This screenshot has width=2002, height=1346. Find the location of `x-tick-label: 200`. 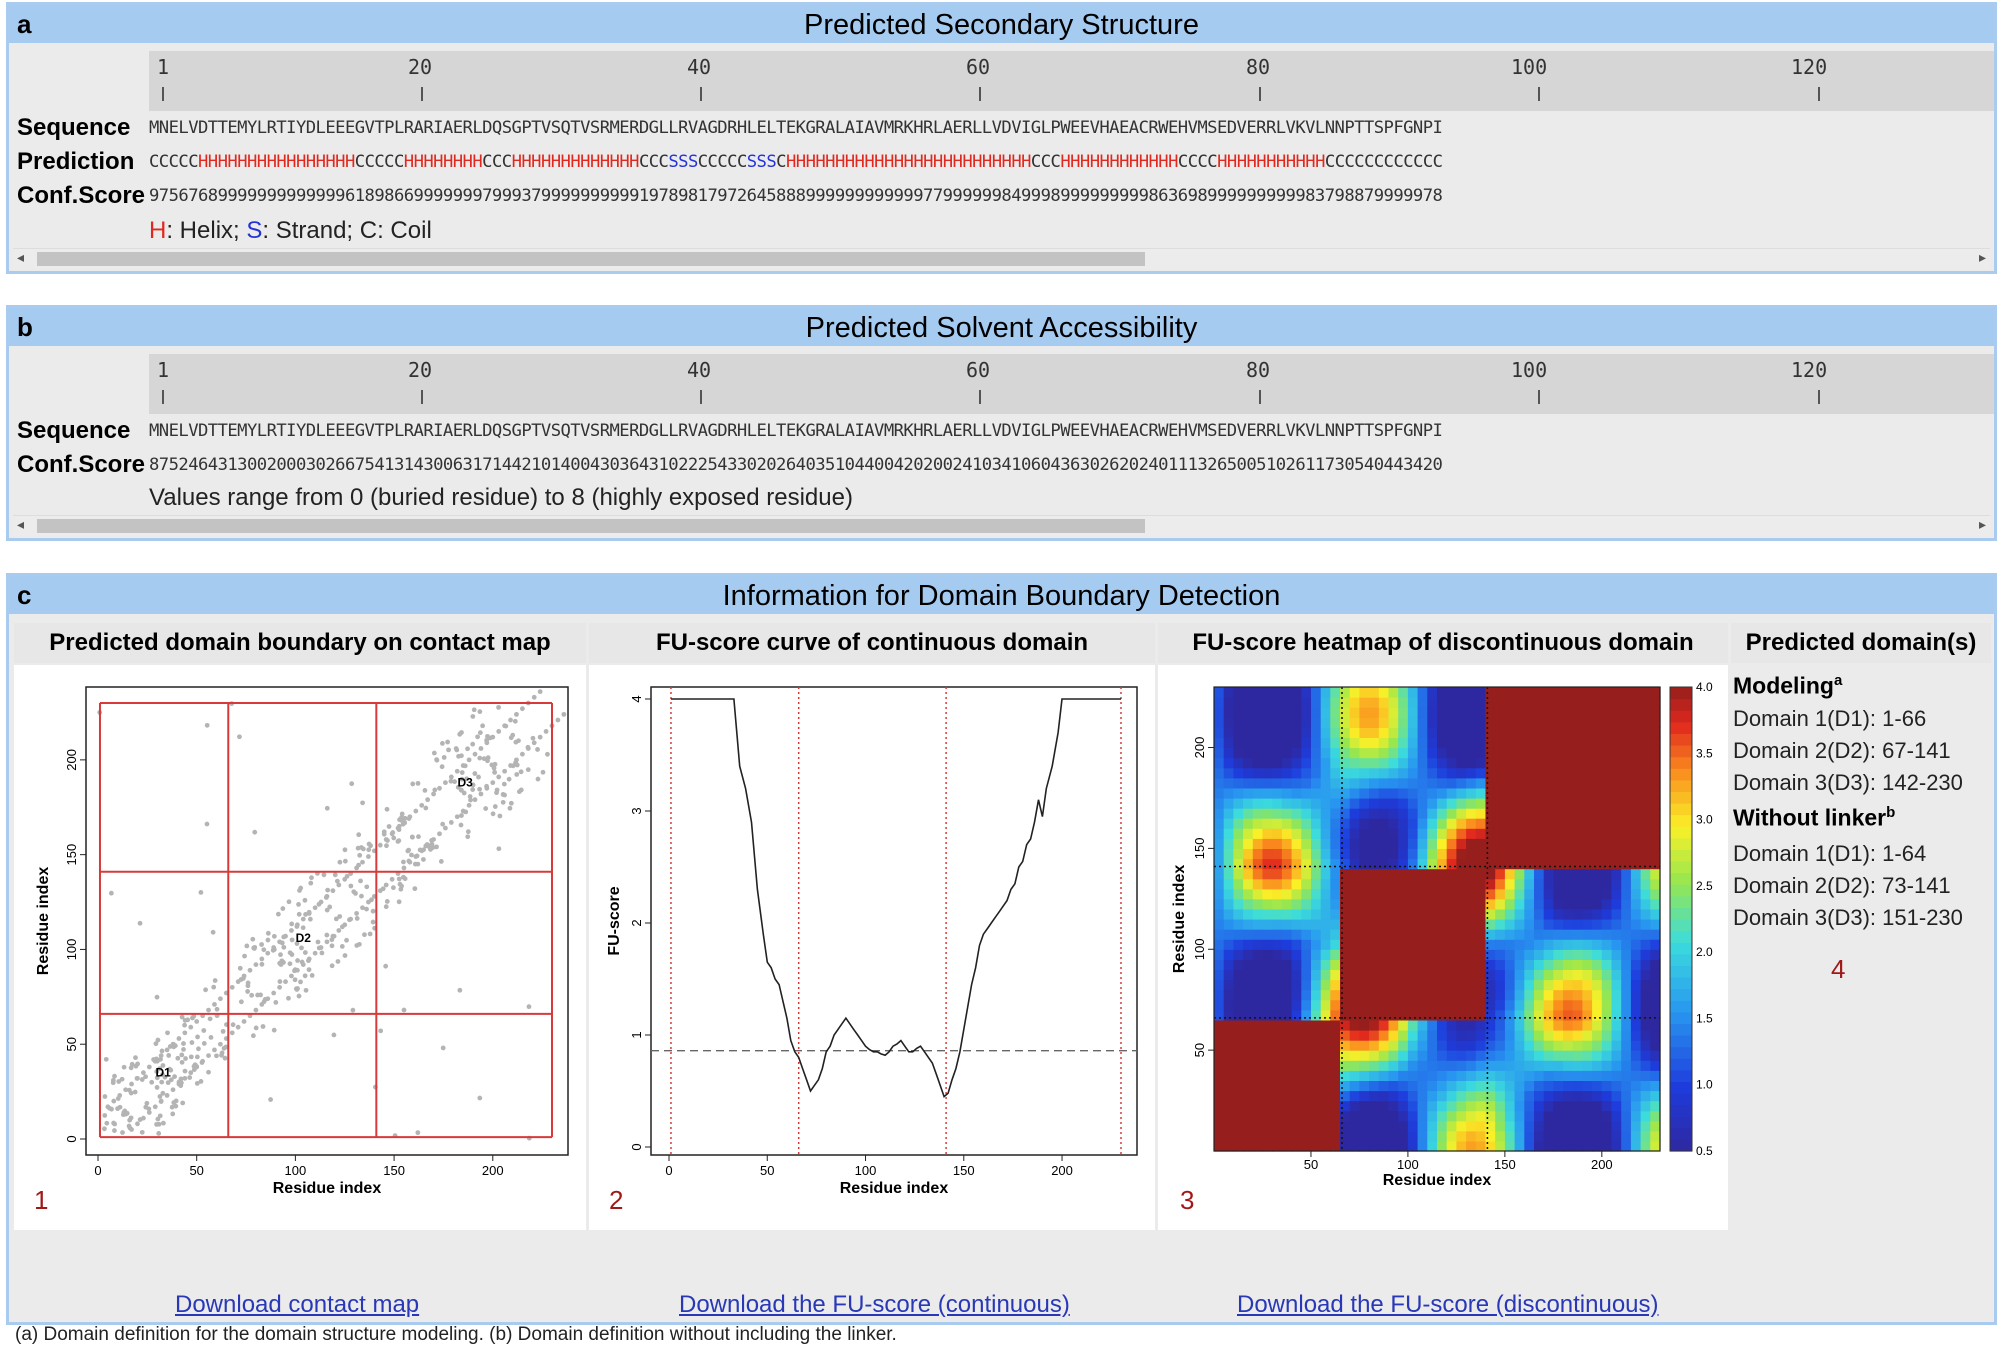

x-tick-label: 200 is located at coordinates (493, 1170).